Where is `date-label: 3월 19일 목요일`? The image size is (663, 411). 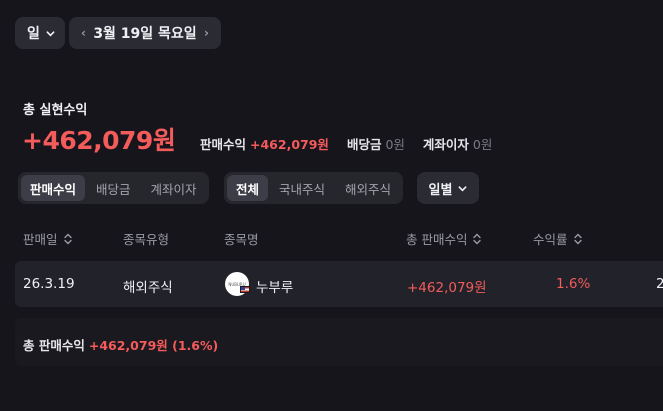 date-label: 3월 19일 목요일 is located at coordinates (145, 34).